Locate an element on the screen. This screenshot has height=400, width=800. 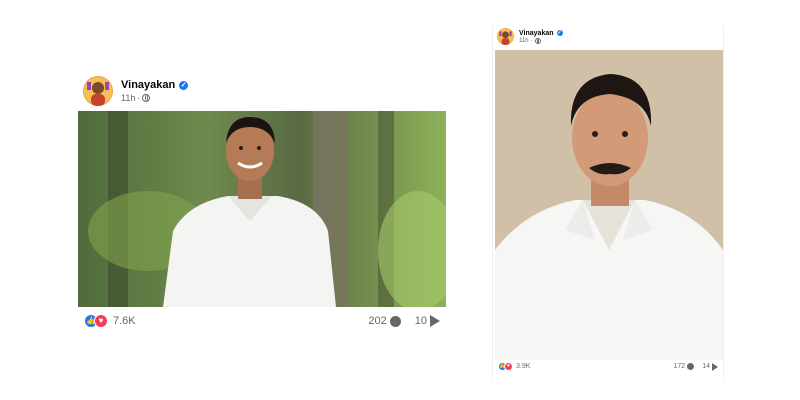
engagement-counts: 202 10 is located at coordinates (404, 321).